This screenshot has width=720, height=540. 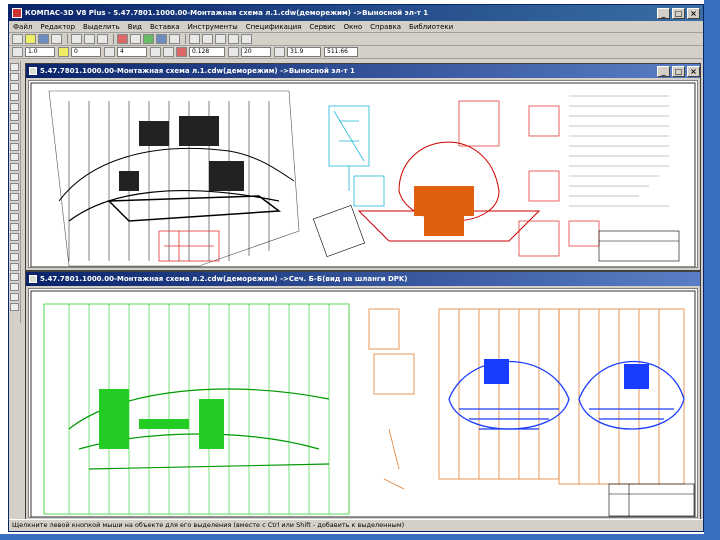 What do you see at coordinates (207, 39) in the screenshot?
I see `zoom-out-icon` at bounding box center [207, 39].